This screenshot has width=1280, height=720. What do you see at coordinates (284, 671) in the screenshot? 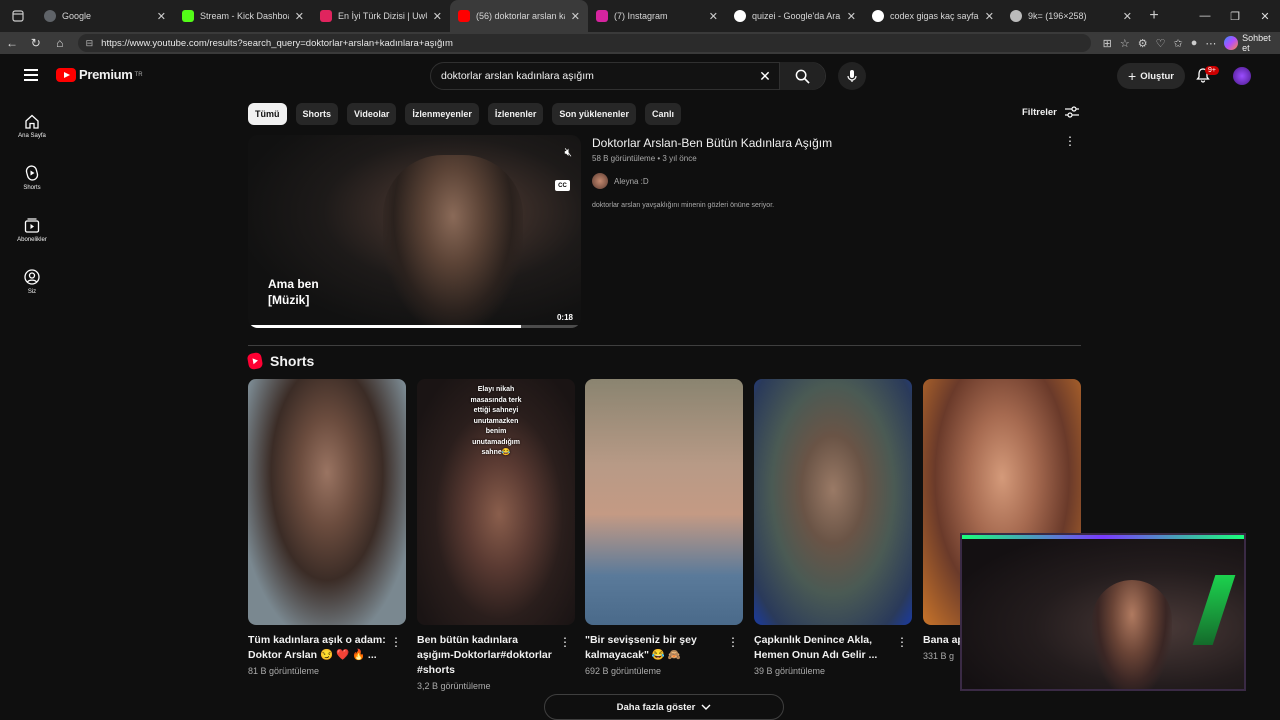
I see `short-views: 81 B görüntüleme` at bounding box center [284, 671].